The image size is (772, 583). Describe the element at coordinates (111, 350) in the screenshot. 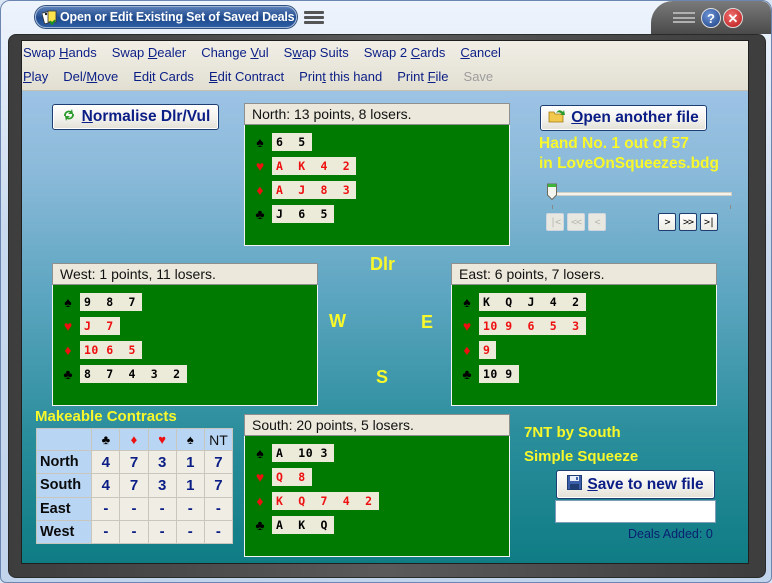

I see `west-diamond-cards: 10 6 5` at that location.